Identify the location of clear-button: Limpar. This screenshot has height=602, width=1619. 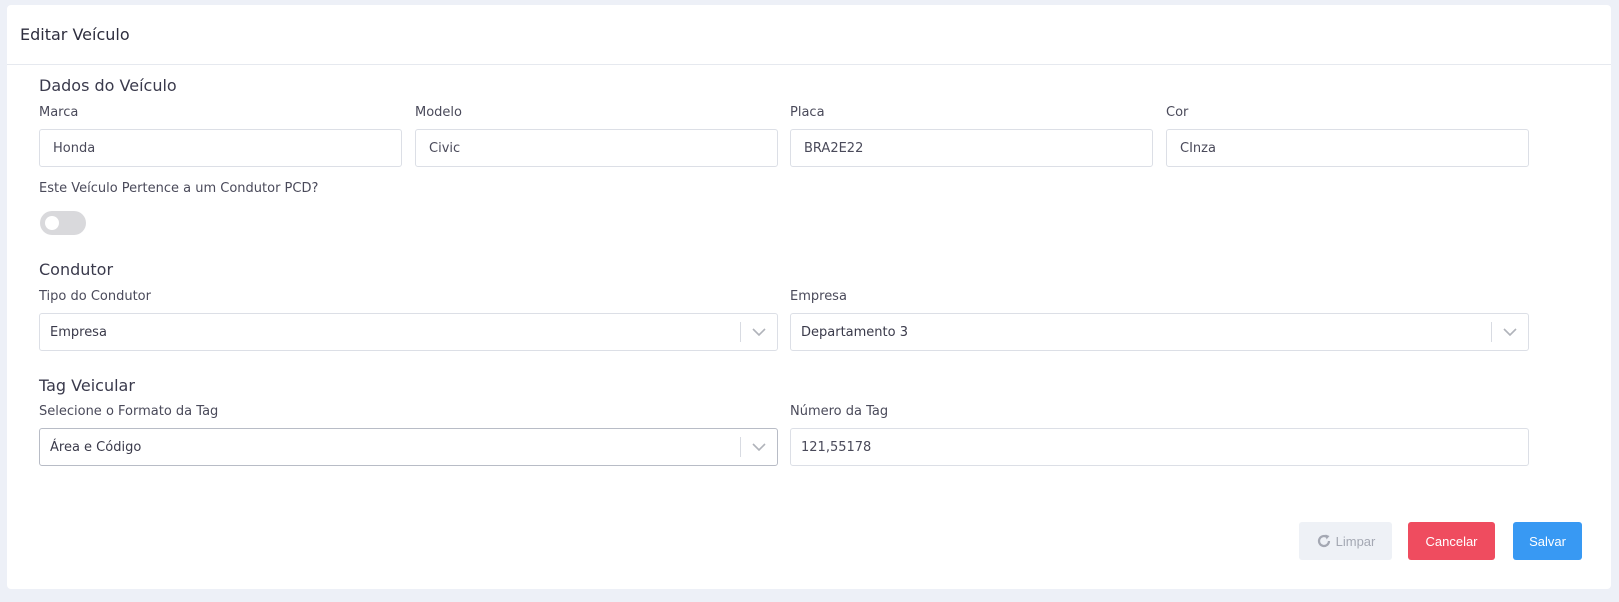
(1345, 541).